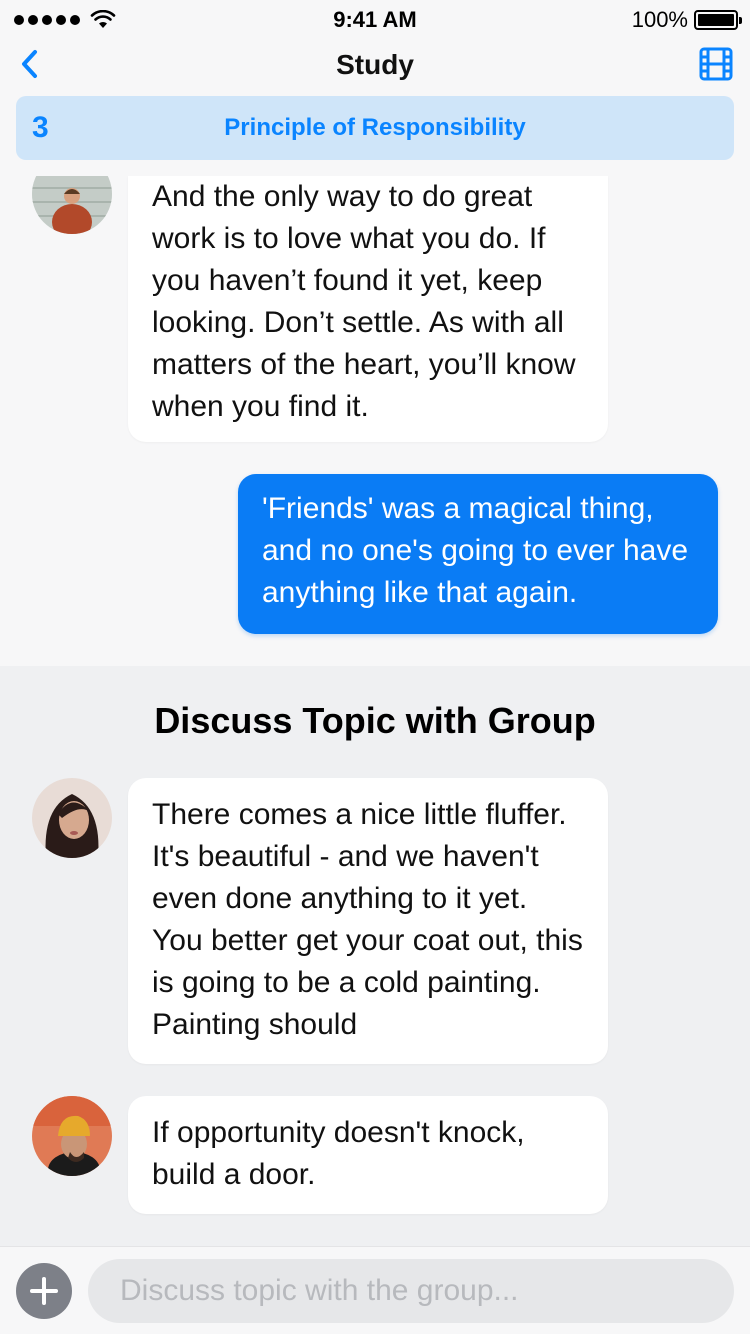 The height and width of the screenshot is (1334, 750). I want to click on compose-bar, so click(375, 1290).